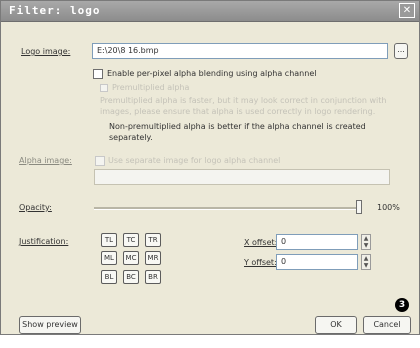 The image size is (420, 348). Describe the element at coordinates (131, 137) in the screenshot. I see `alpha-note-line-2: separately.` at that location.